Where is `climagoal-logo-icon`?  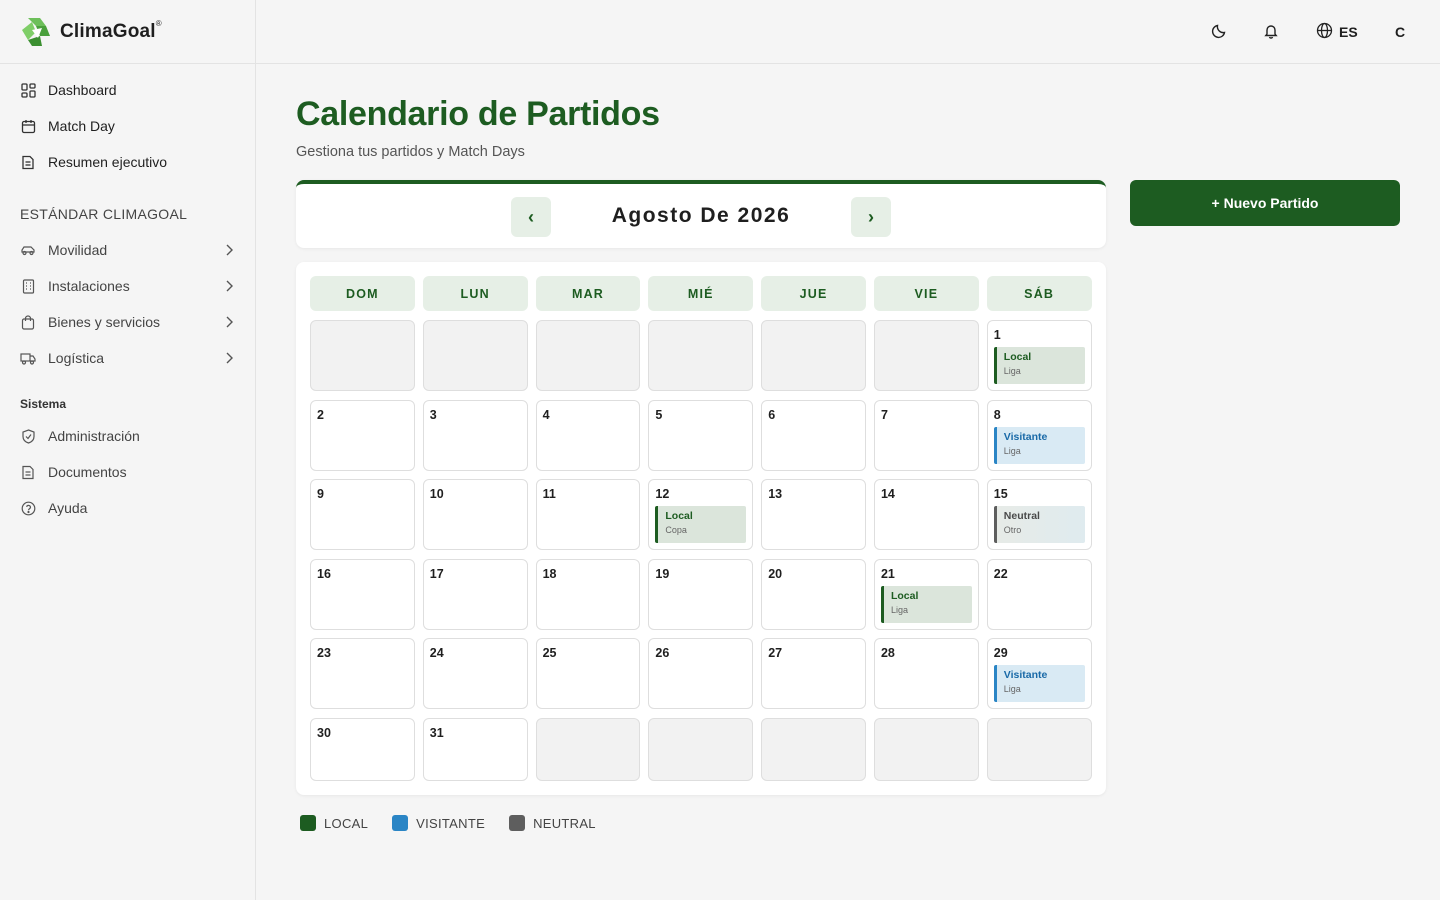
climagoal-logo-icon is located at coordinates (37, 32).